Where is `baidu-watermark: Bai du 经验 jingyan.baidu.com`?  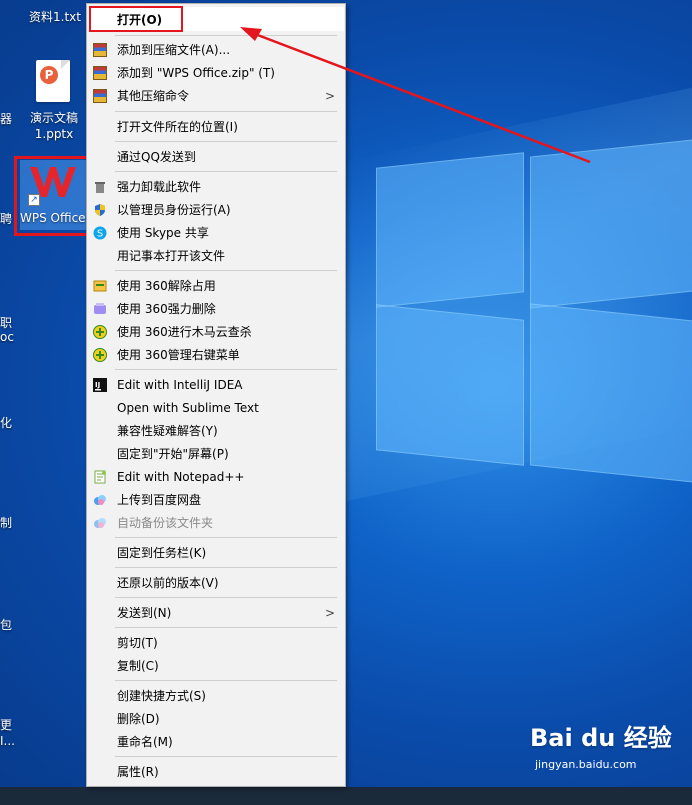 baidu-watermark: Bai du 经验 jingyan.baidu.com is located at coordinates (601, 744).